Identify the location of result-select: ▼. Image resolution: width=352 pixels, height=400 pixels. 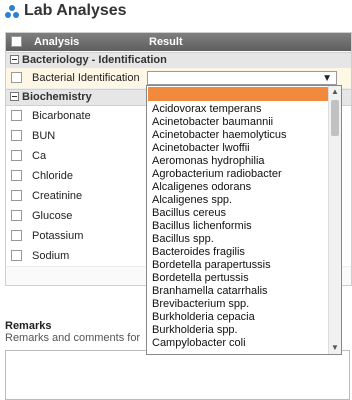
(242, 78).